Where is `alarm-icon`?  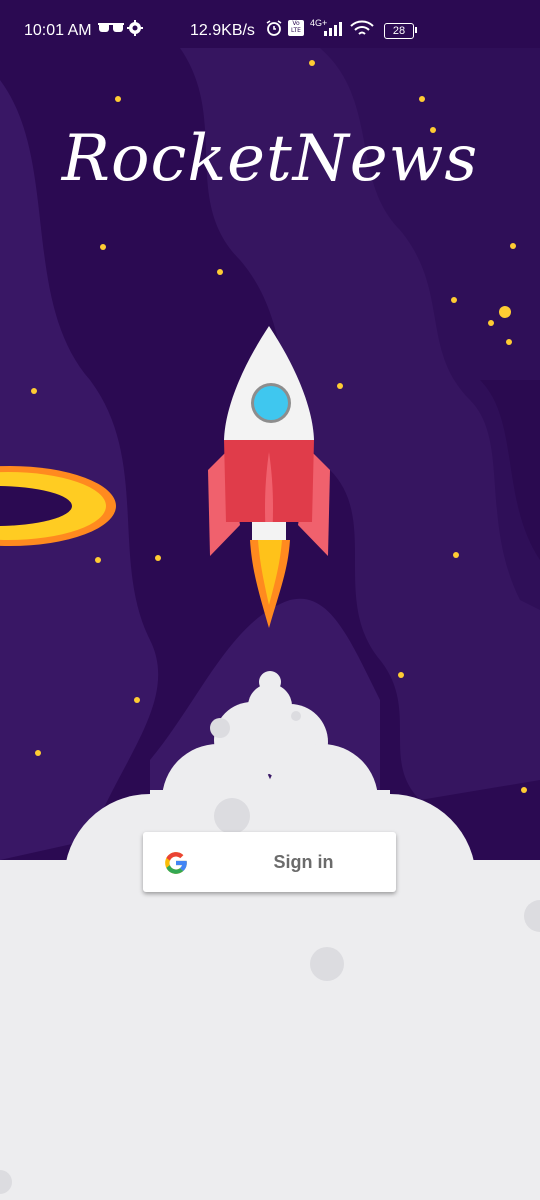
alarm-icon is located at coordinates (274, 28).